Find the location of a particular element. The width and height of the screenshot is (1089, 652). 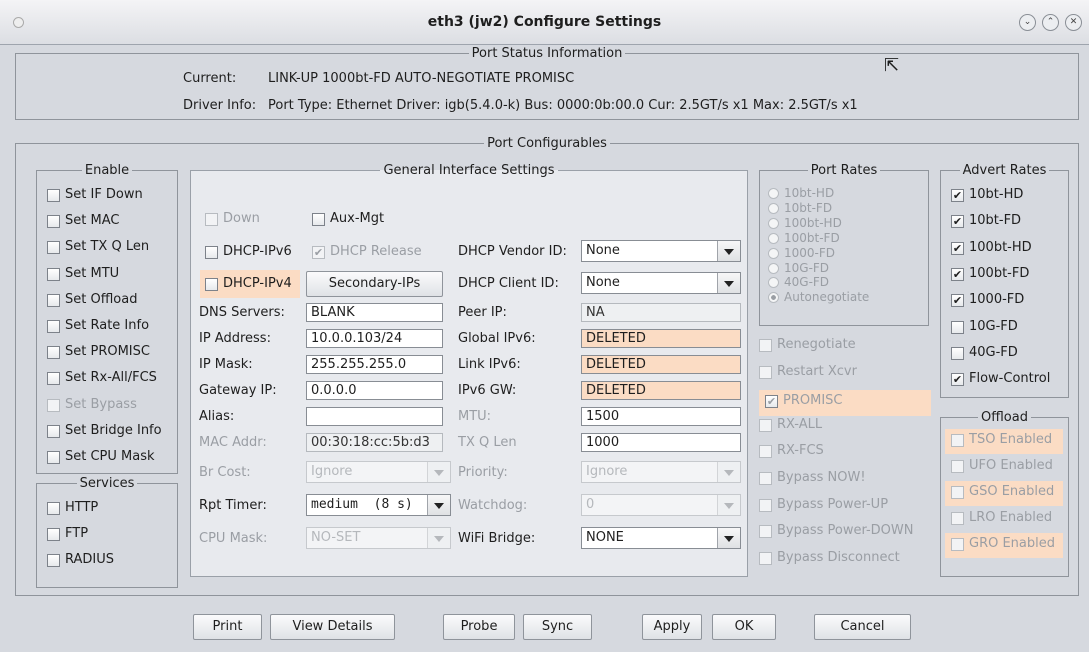

priority-select: Ignore is located at coordinates (661, 472).